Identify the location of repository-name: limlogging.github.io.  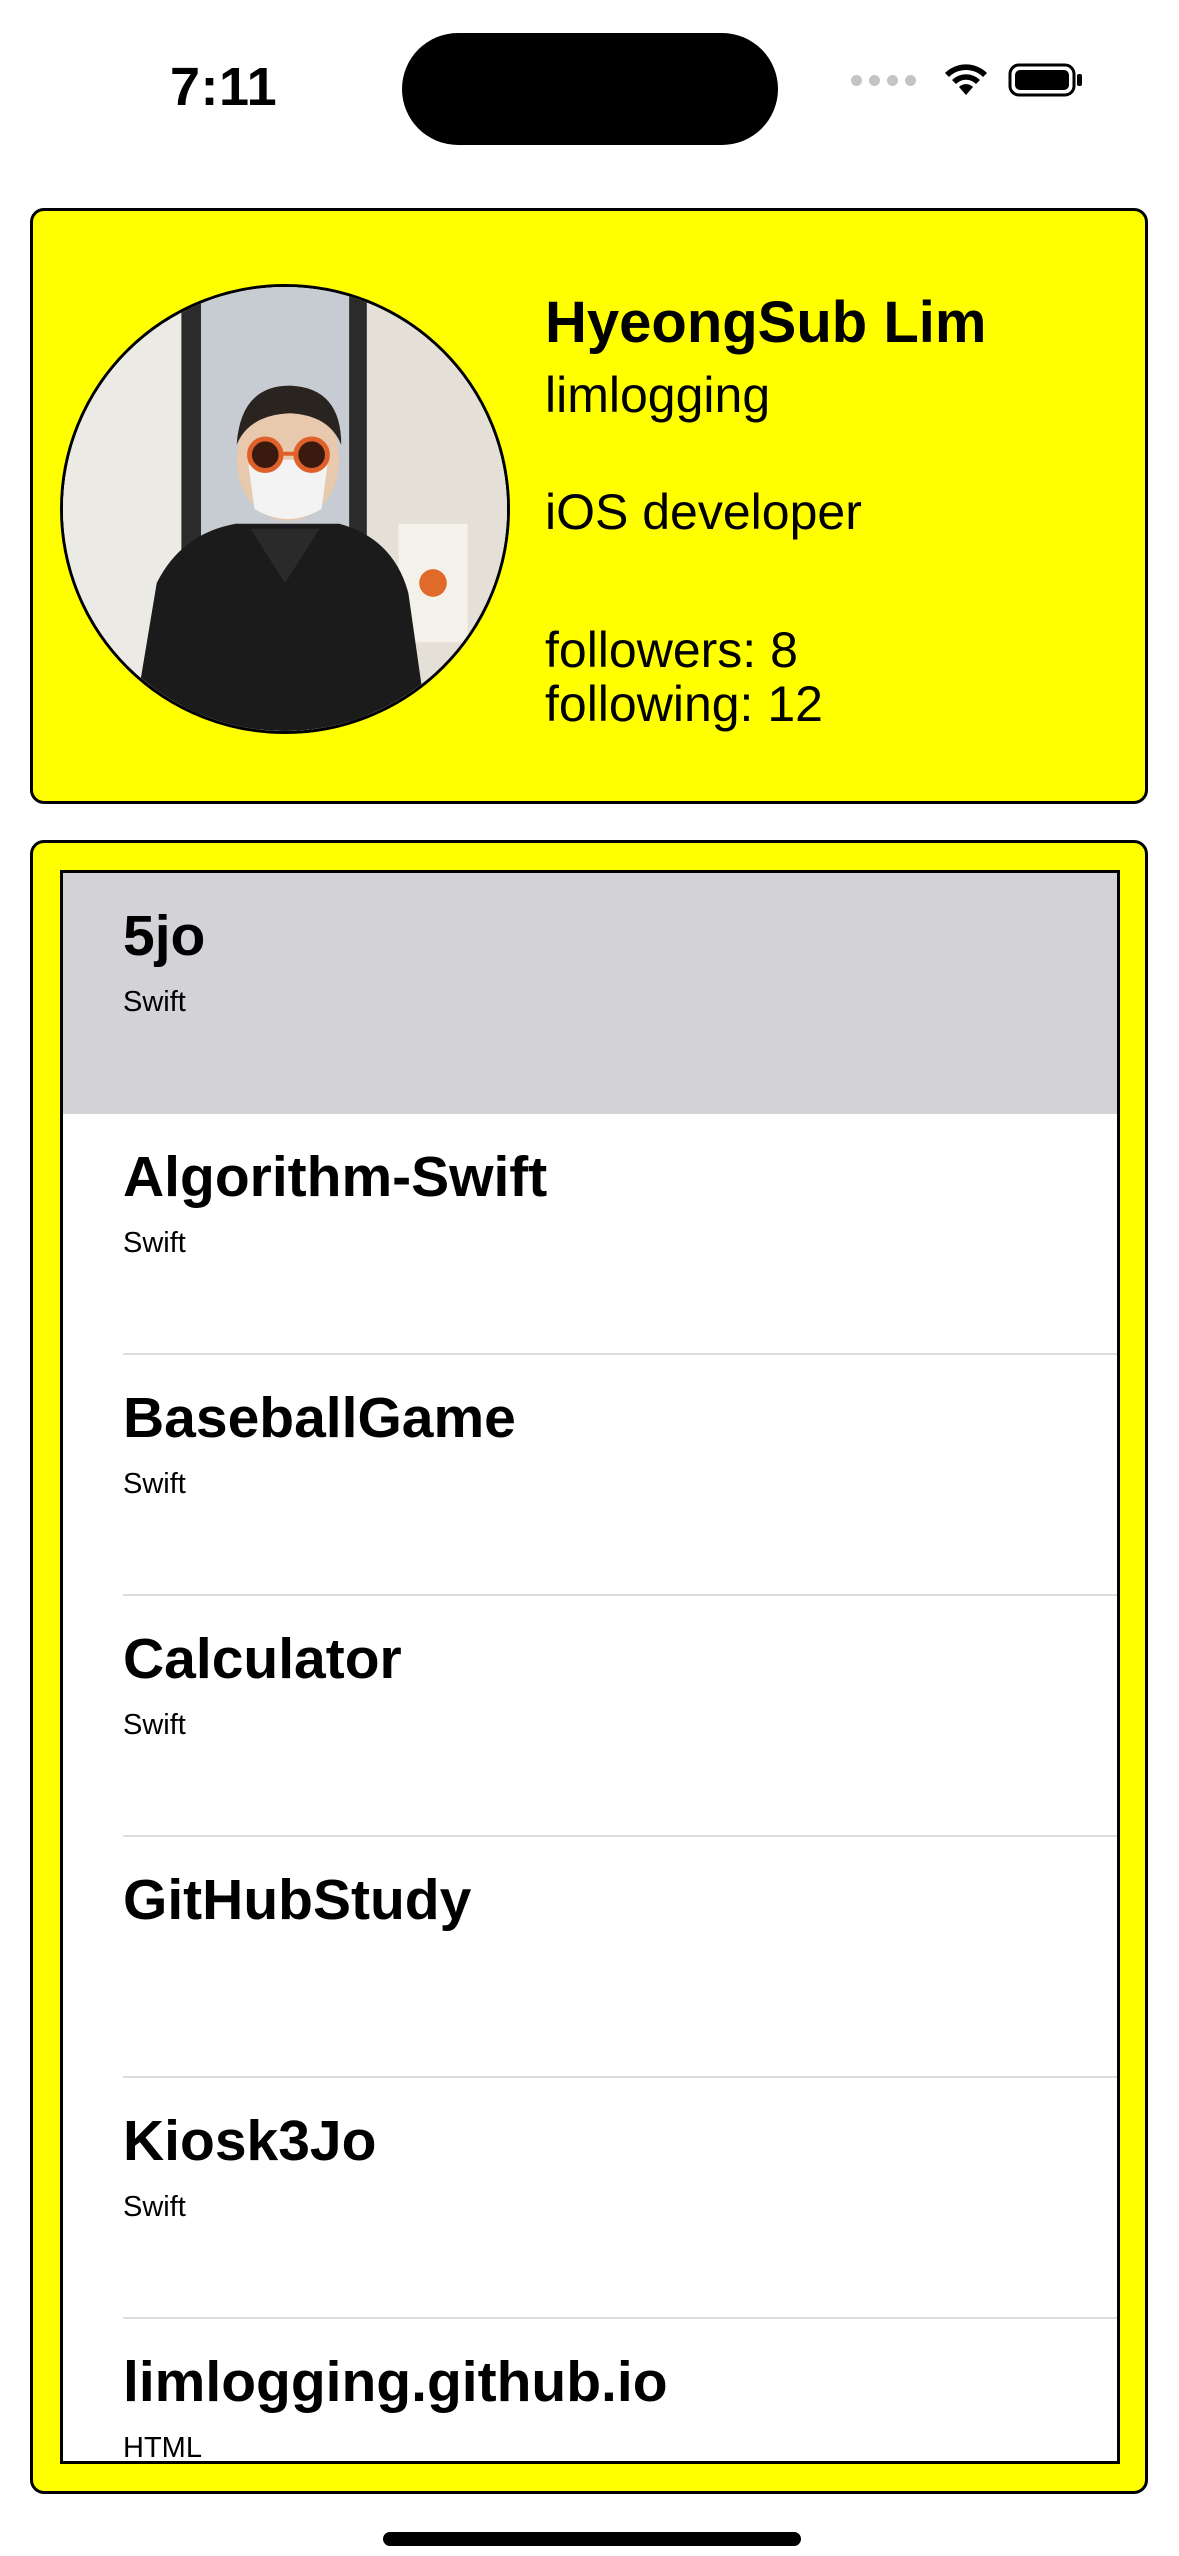
(395, 2382).